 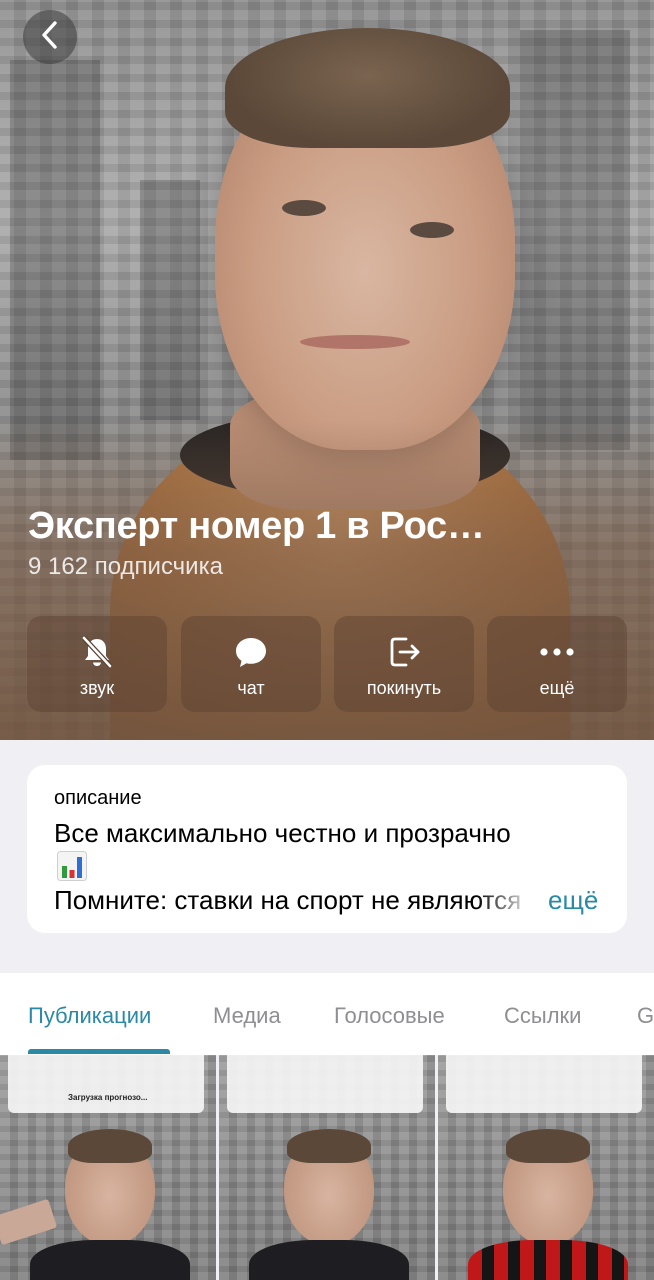 What do you see at coordinates (548, 1260) in the screenshot?
I see `striped-shirt` at bounding box center [548, 1260].